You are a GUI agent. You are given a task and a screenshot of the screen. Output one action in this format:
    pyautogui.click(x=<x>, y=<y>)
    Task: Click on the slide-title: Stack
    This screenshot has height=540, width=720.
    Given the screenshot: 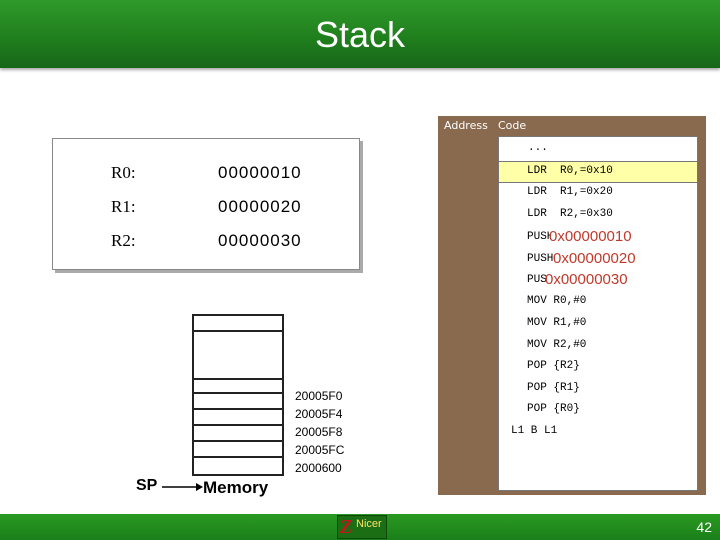 What is the action you would take?
    pyautogui.click(x=360, y=34)
    